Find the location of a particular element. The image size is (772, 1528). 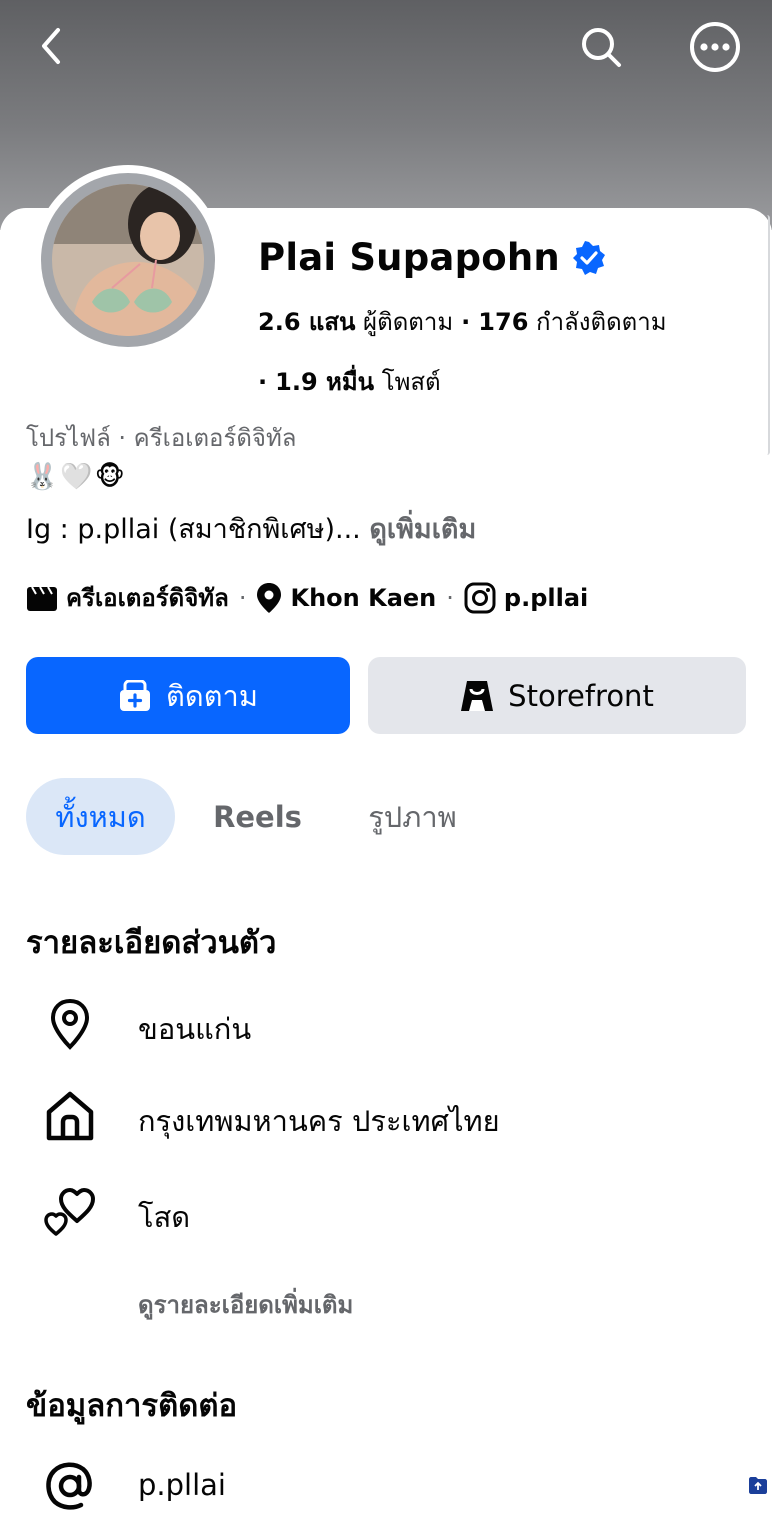

hearts-icon is located at coordinates (69, 1212).